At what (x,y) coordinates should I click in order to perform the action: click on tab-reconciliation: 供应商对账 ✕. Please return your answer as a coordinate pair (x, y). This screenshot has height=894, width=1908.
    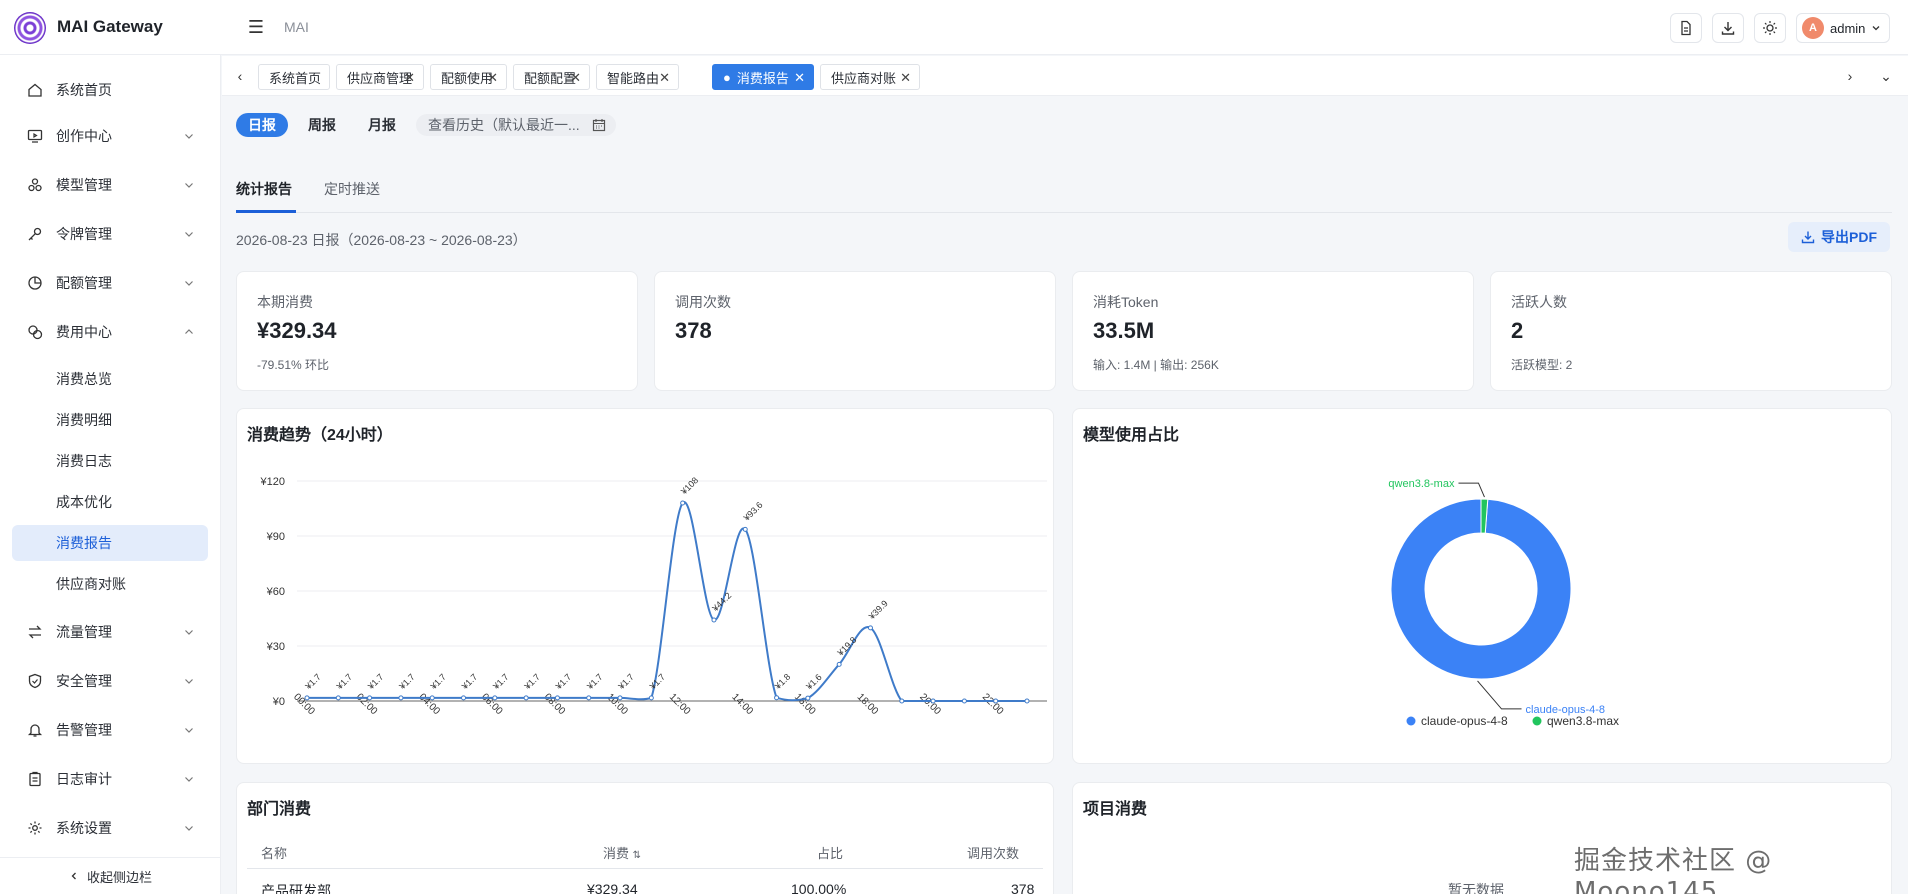
    Looking at the image, I should click on (870, 77).